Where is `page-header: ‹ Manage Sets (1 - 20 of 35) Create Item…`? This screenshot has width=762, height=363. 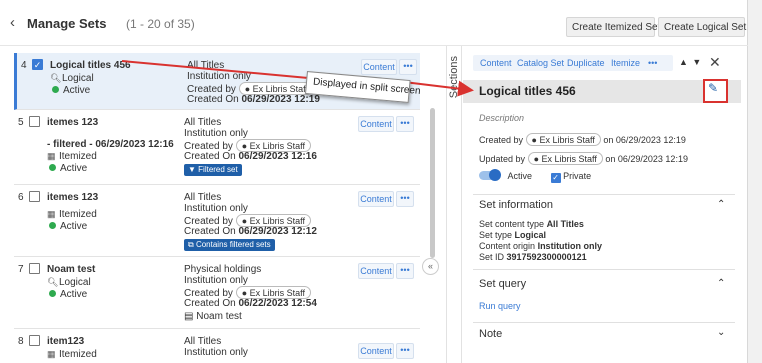 page-header: ‹ Manage Sets (1 - 20 of 35) Create Item… is located at coordinates (374, 23).